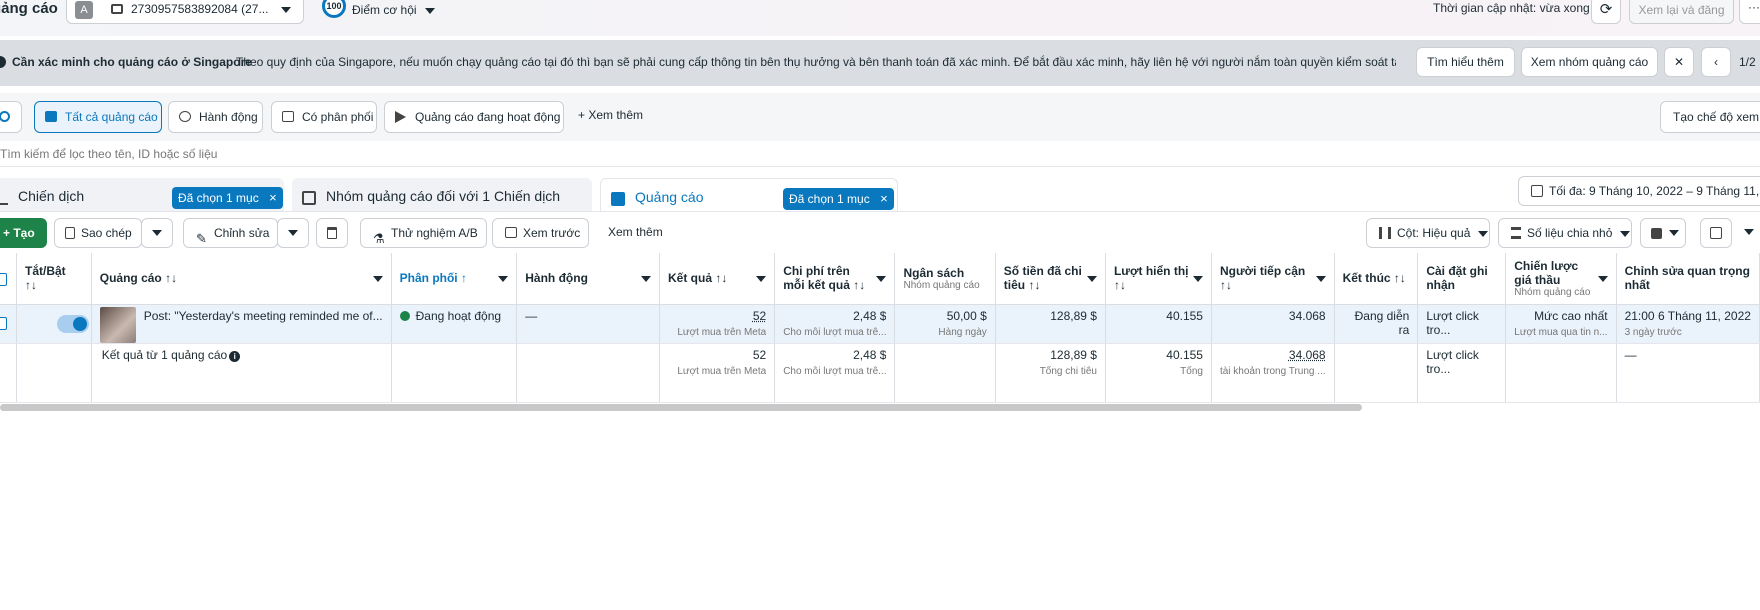  What do you see at coordinates (234, 356) in the screenshot?
I see `info-icon: i` at bounding box center [234, 356].